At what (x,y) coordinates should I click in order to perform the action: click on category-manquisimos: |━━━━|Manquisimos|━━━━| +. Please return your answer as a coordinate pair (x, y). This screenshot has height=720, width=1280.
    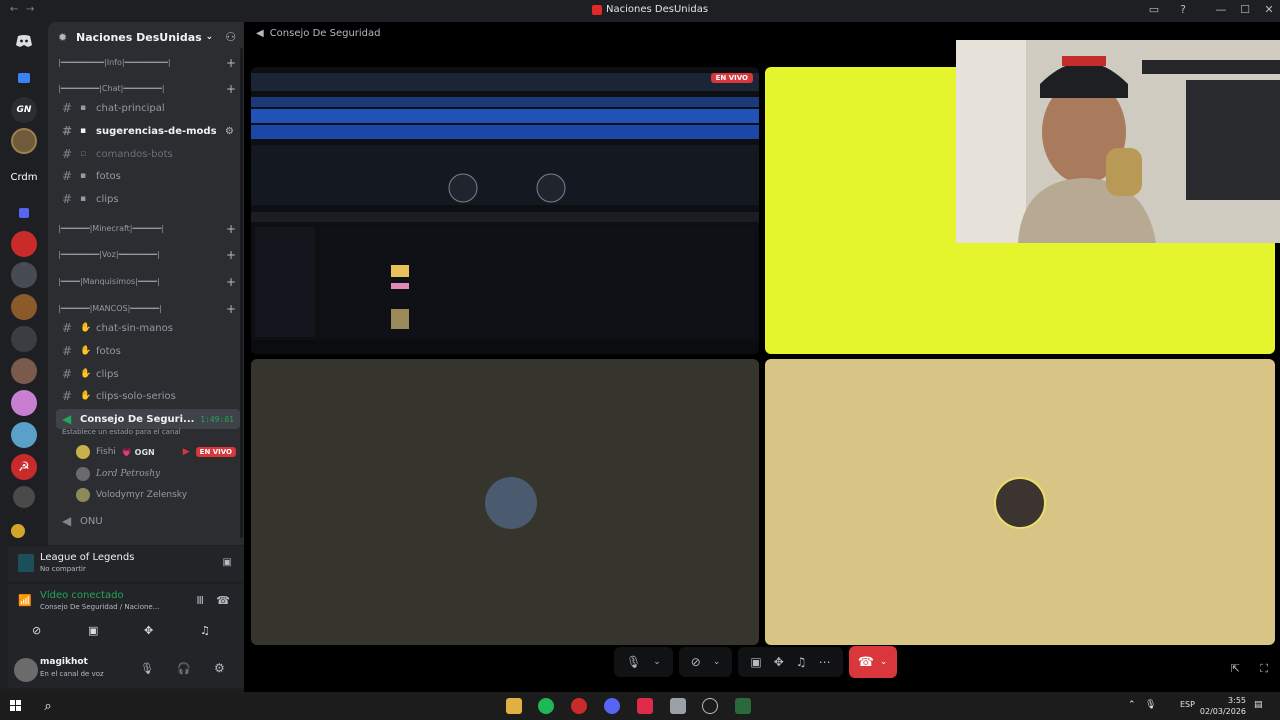
    Looking at the image, I should click on (148, 283).